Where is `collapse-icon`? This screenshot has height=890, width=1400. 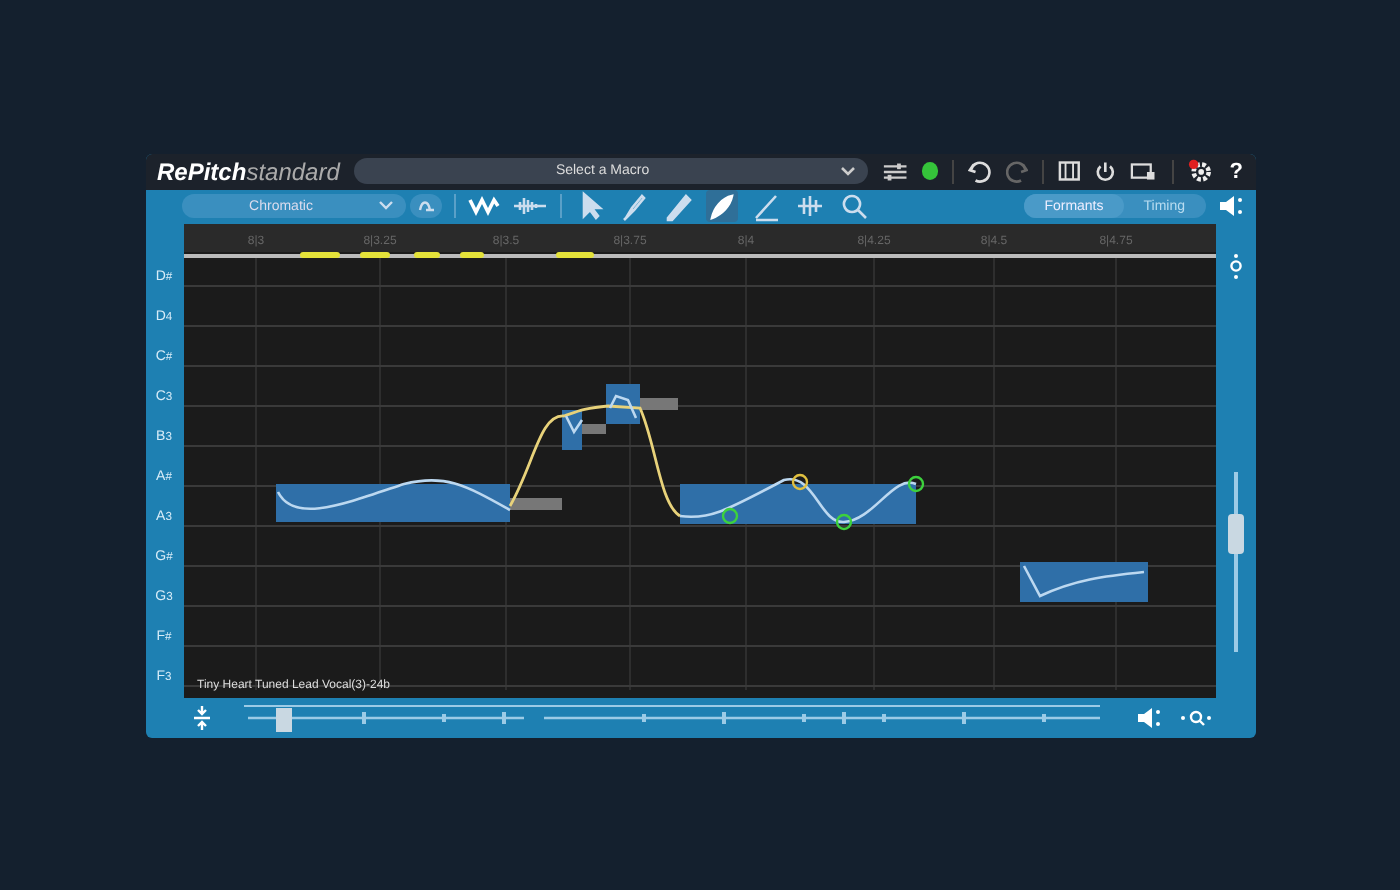
collapse-icon is located at coordinates (201, 717).